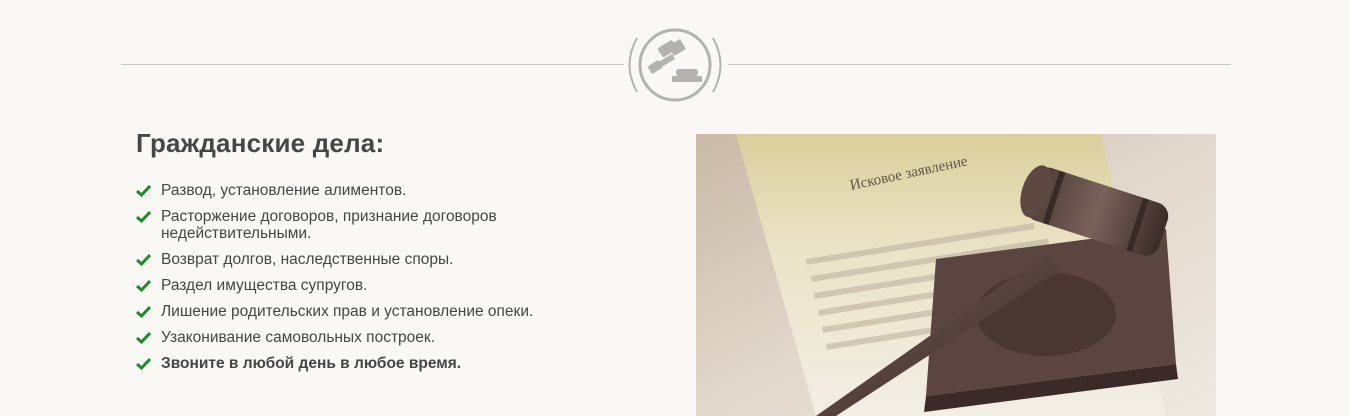 The width and height of the screenshot is (1350, 416). What do you see at coordinates (260, 143) in the screenshot?
I see `section-title: Гражданские дела:` at bounding box center [260, 143].